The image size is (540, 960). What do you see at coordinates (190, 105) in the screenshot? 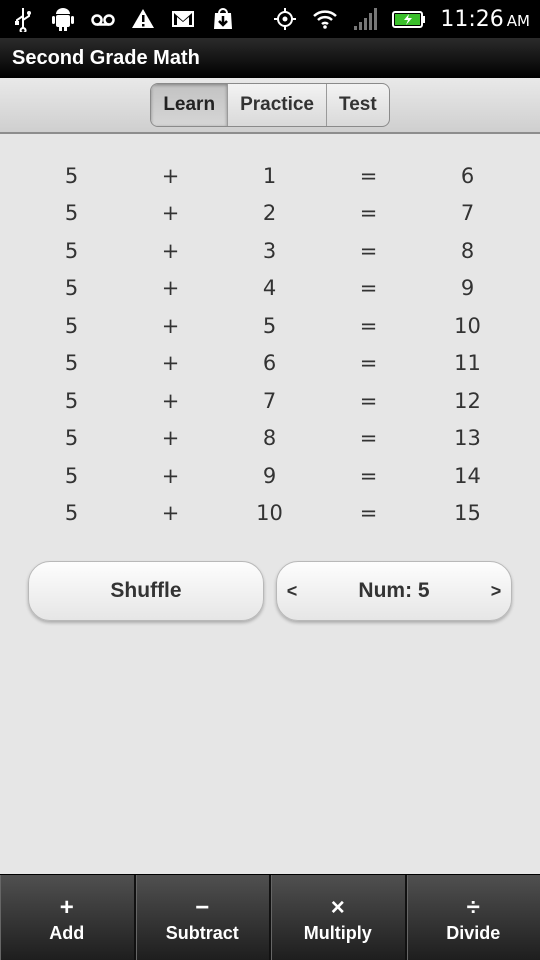
I see `tab-learn: Learn` at bounding box center [190, 105].